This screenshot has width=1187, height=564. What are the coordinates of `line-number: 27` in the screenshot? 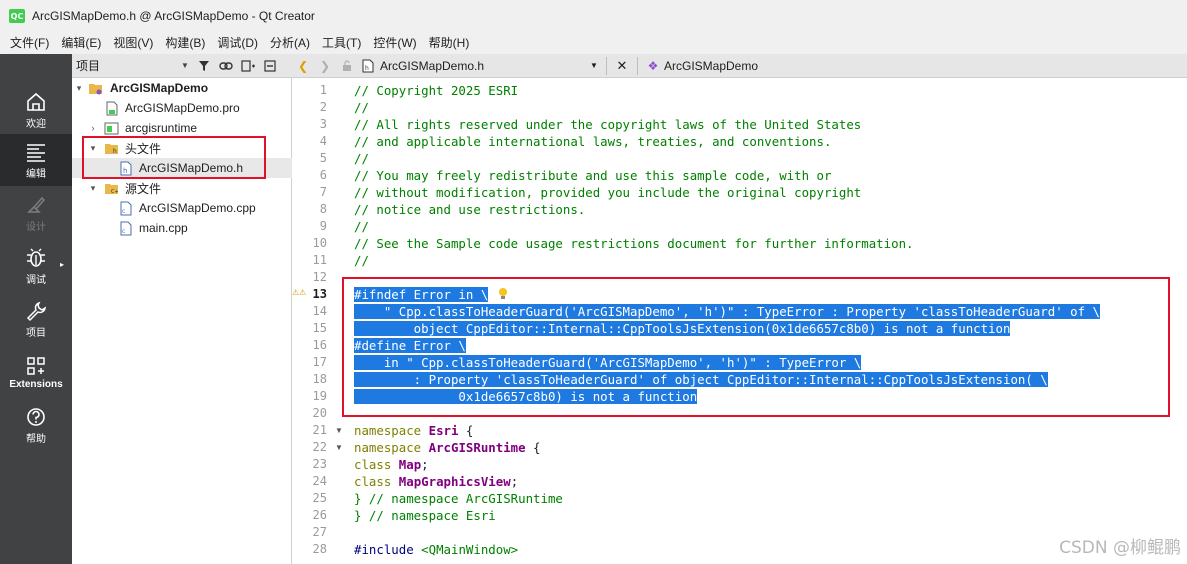 It's located at (319, 532).